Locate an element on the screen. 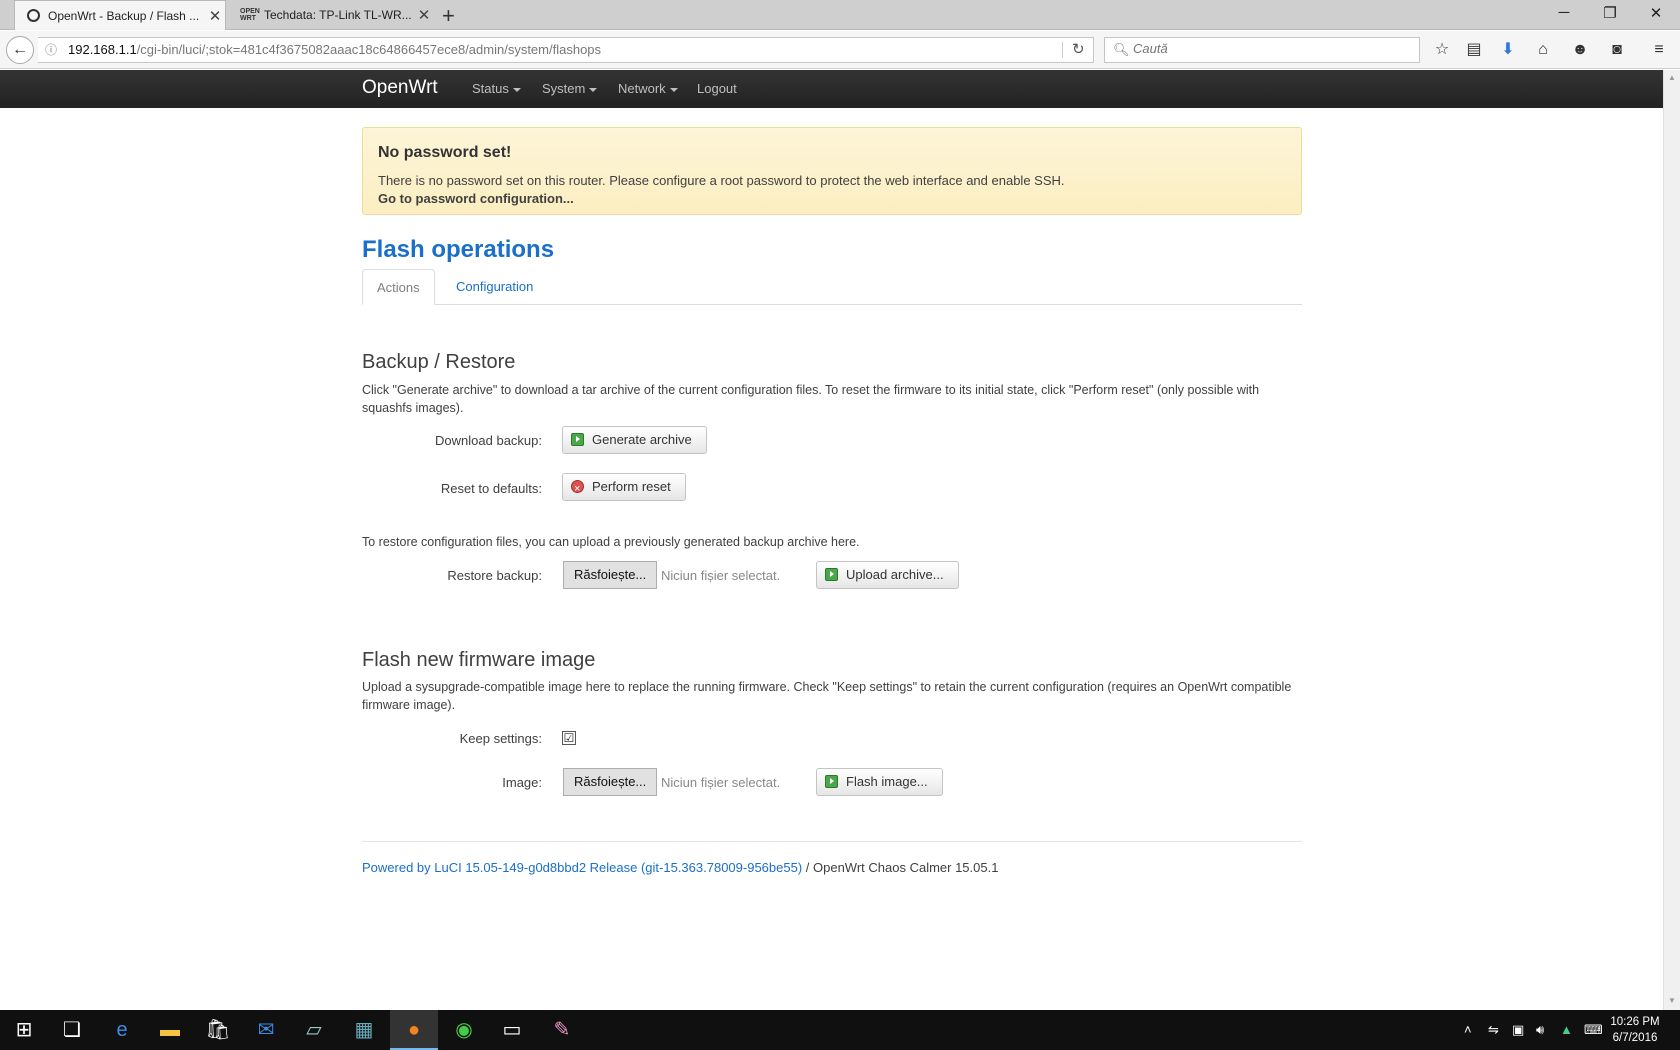 This screenshot has width=1680, height=1050. openwrt-favicon-icon is located at coordinates (33, 15).